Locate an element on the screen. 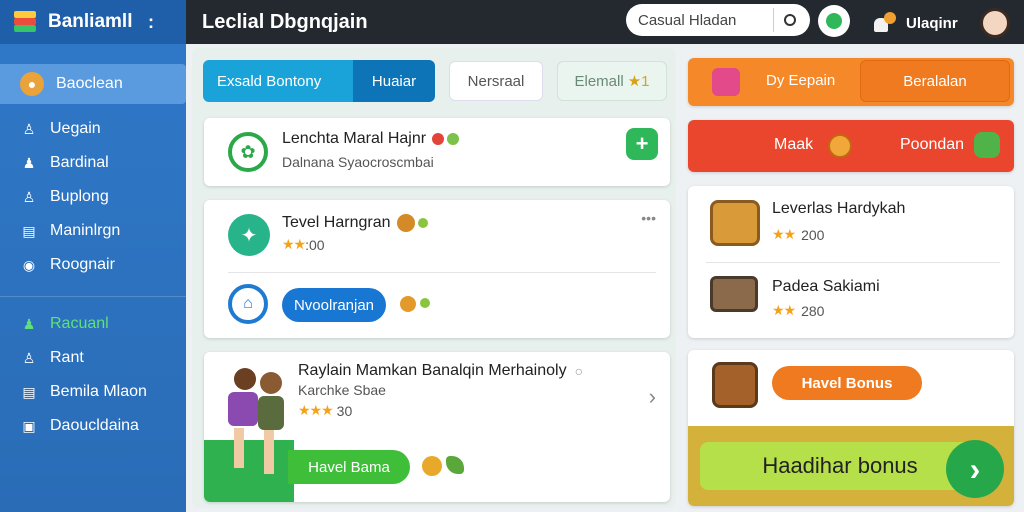 The image size is (1024, 512). username: Ulaqinr is located at coordinates (932, 23).